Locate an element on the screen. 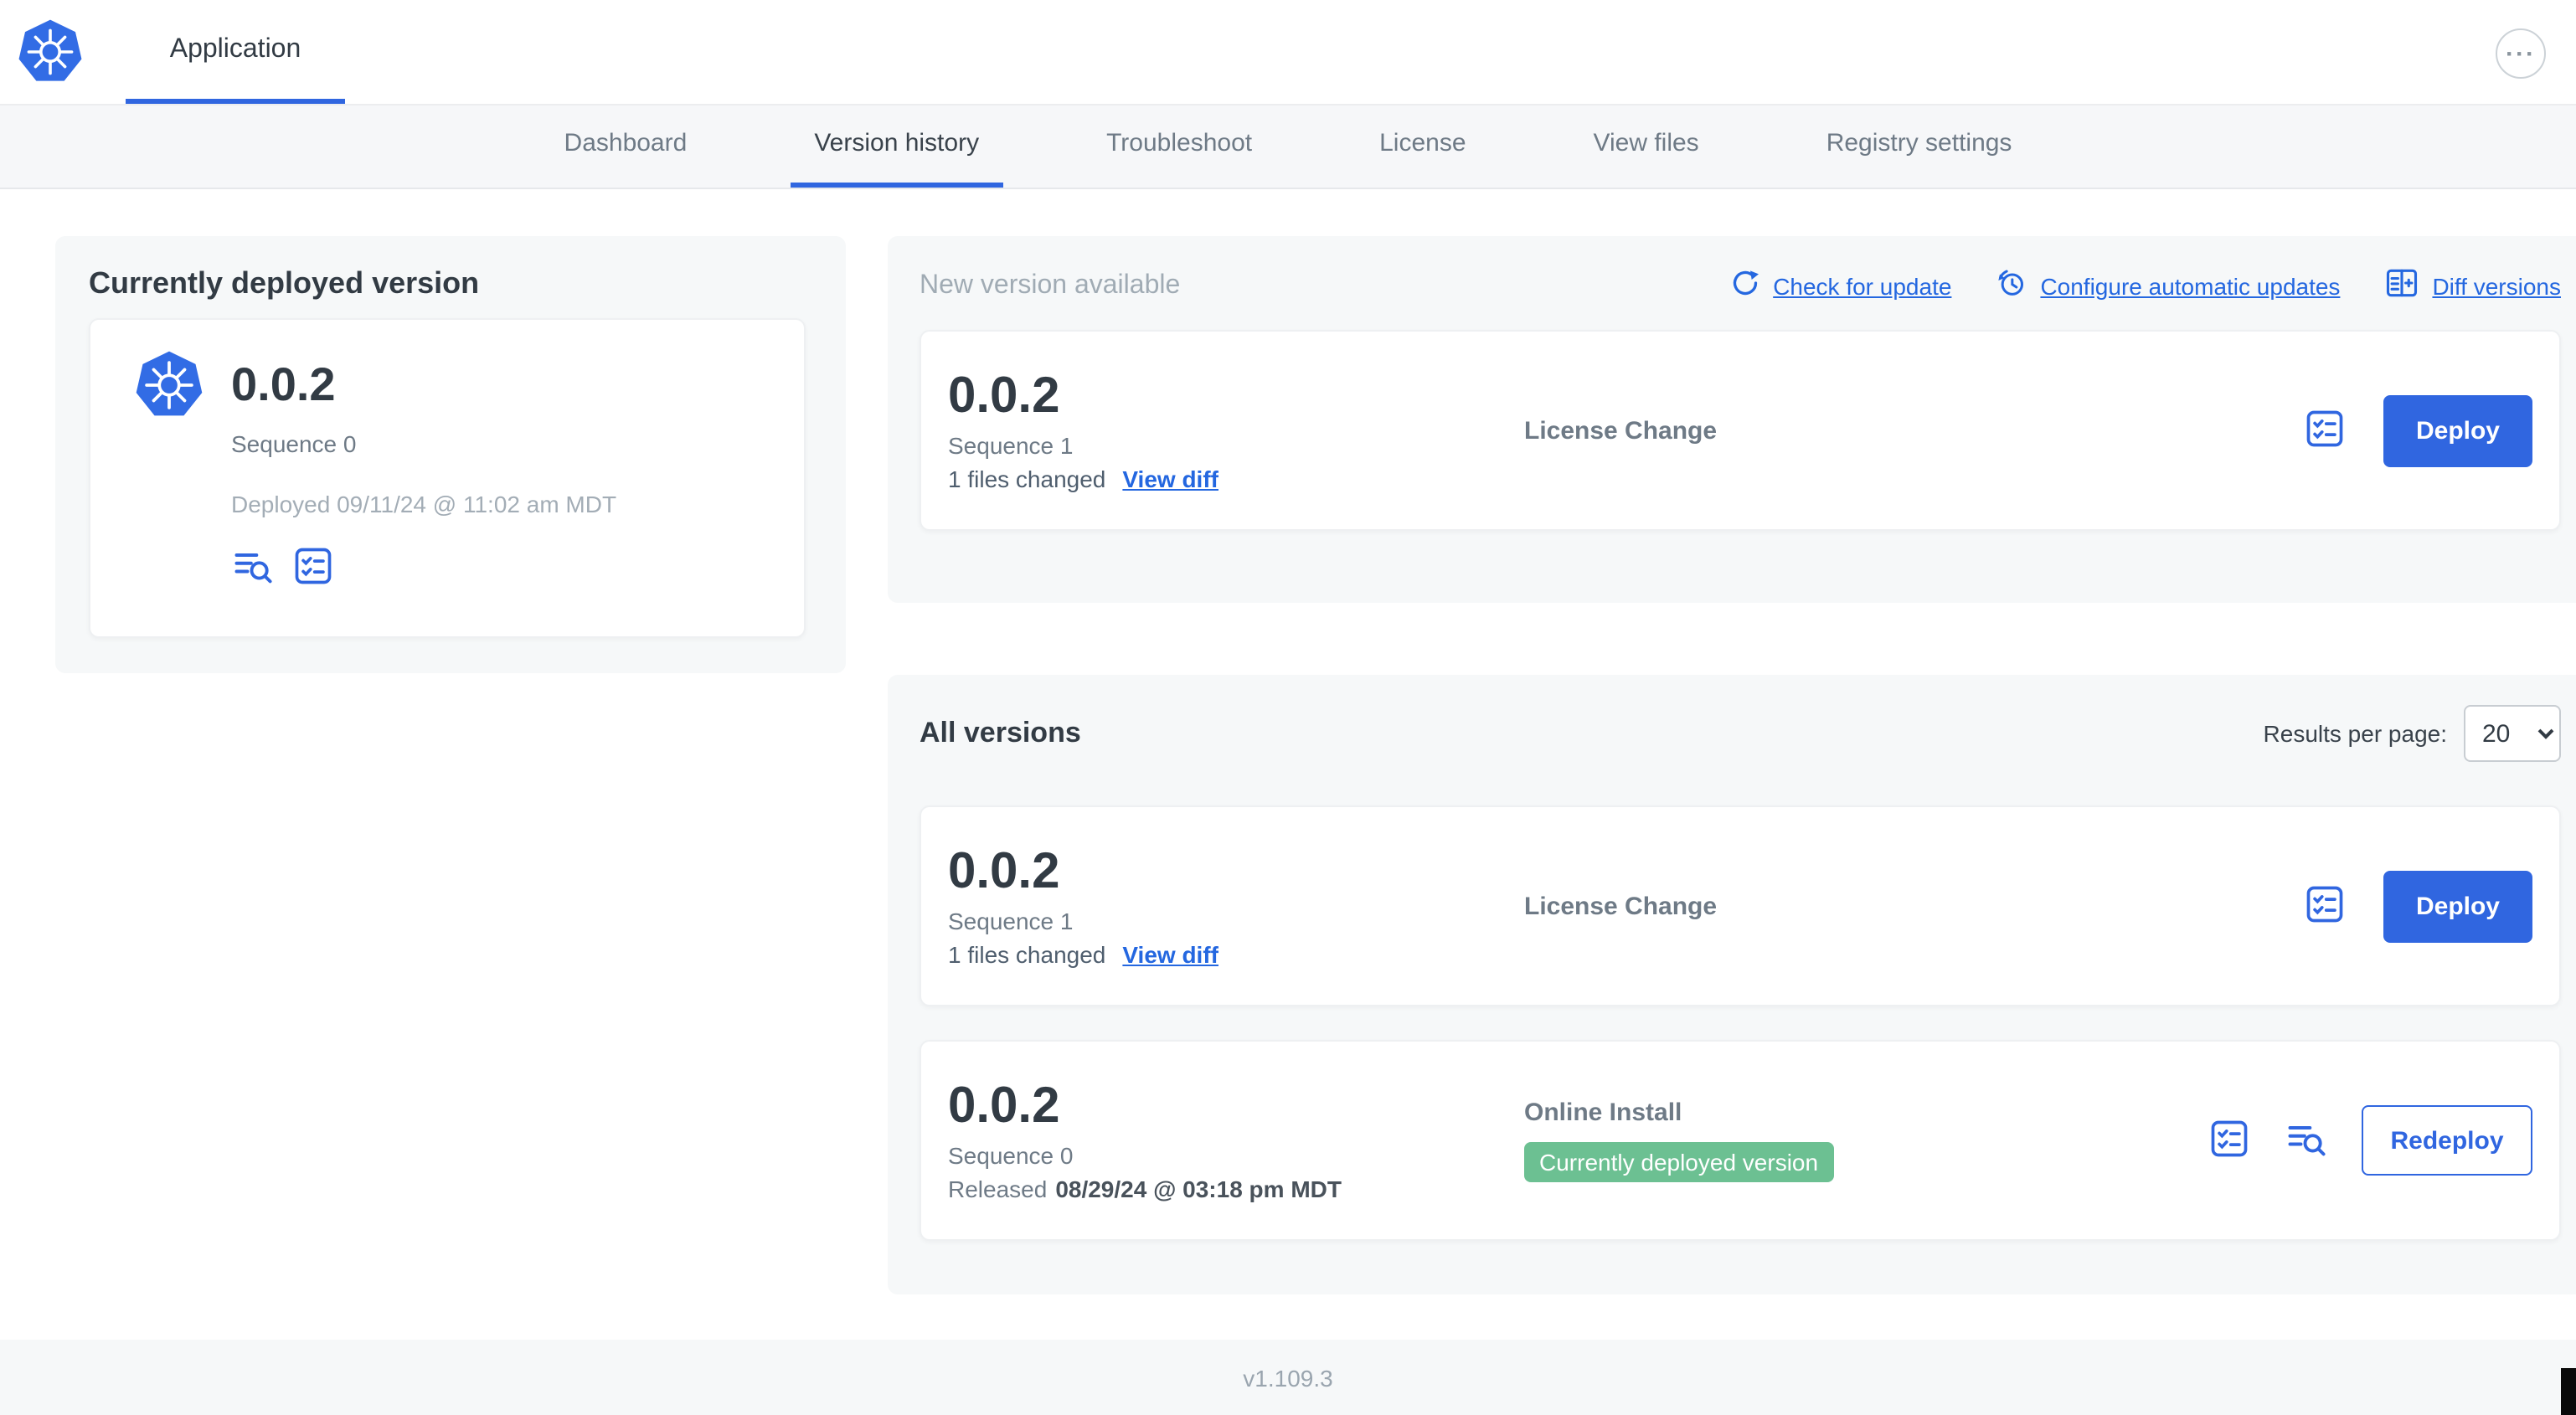 The image size is (2576, 1415). released-date: 08/29/24 @ 03:18 pm MDT is located at coordinates (1198, 1189).